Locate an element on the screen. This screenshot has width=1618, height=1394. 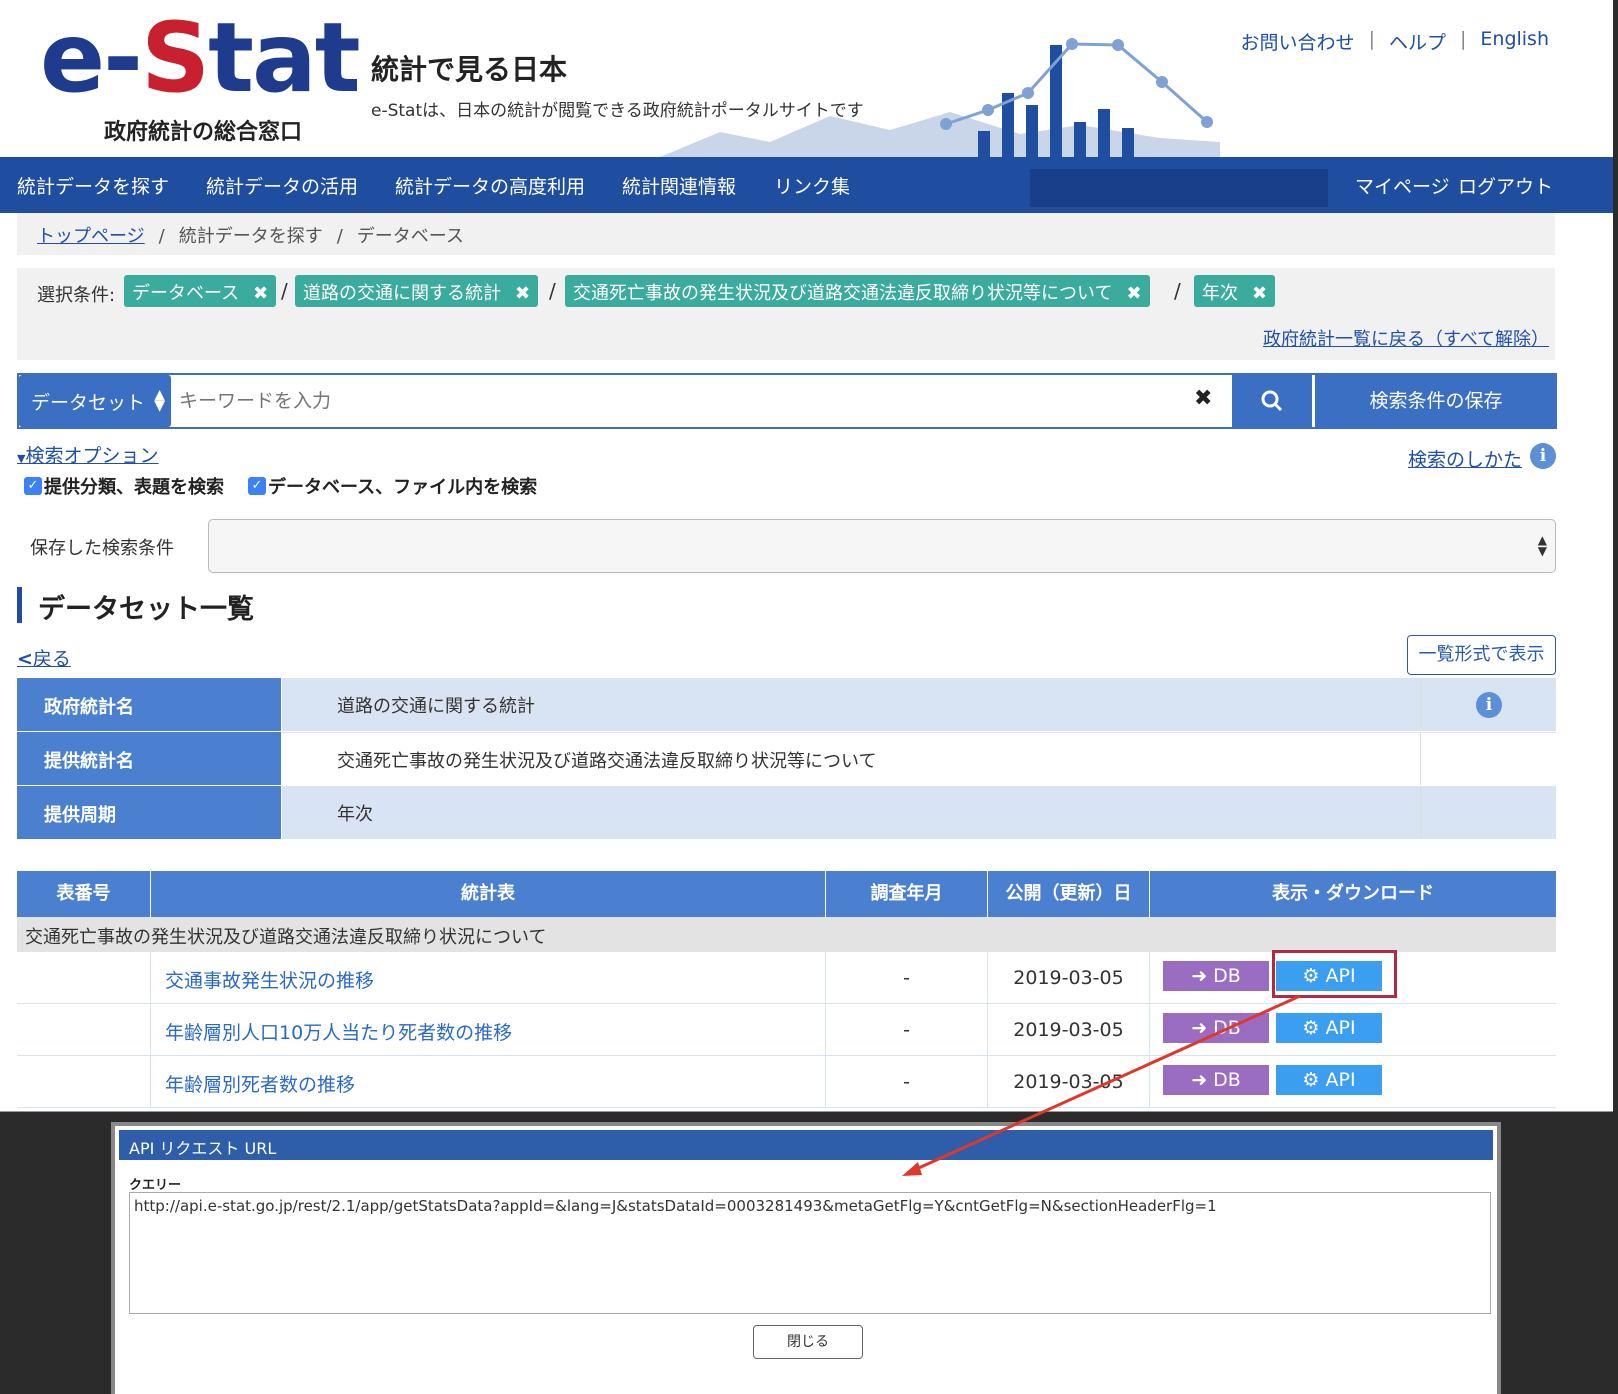
nav-item-data-usage: 統計データの活用 is located at coordinates (282, 185).